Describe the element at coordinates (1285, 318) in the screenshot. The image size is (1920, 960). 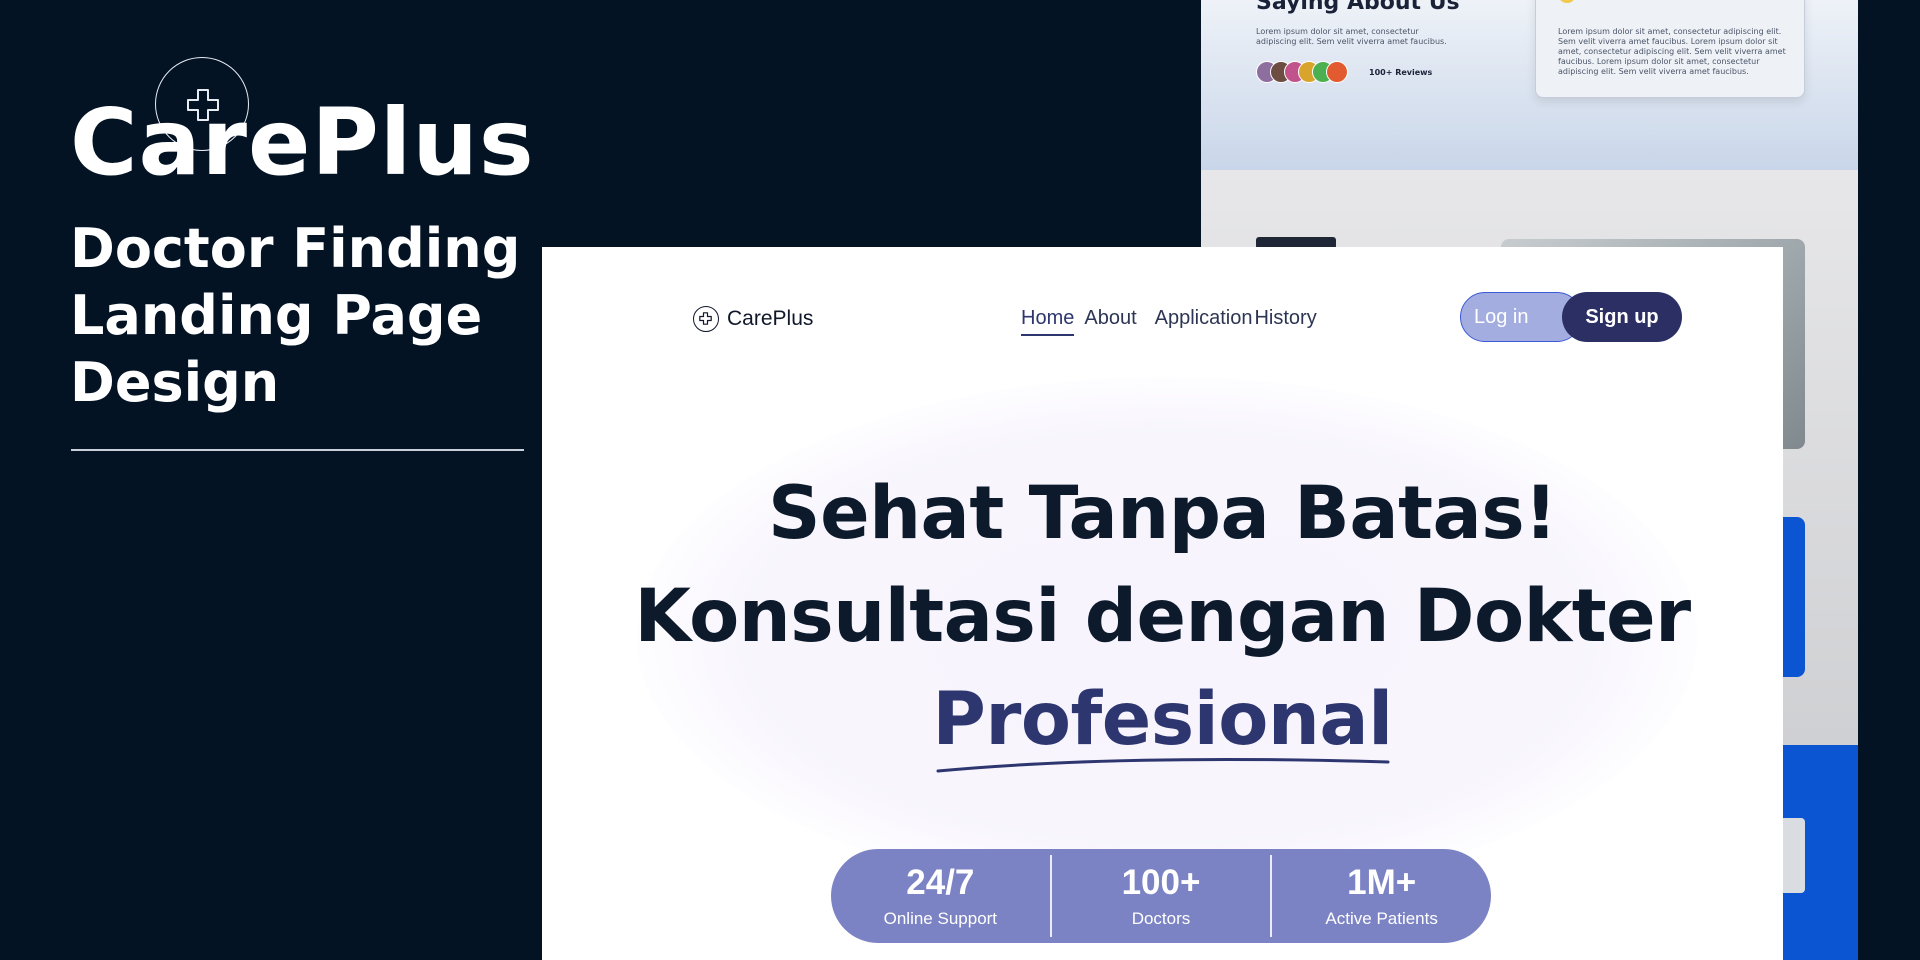
I see `nav-link-history: History` at that location.